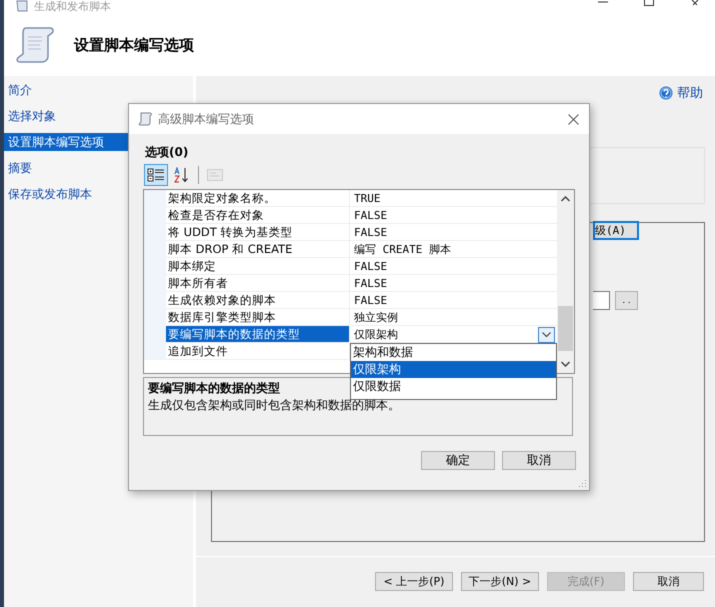 Image resolution: width=715 pixels, height=607 pixels. What do you see at coordinates (258, 351) in the screenshot?
I see `property-name: 追加到文件` at bounding box center [258, 351].